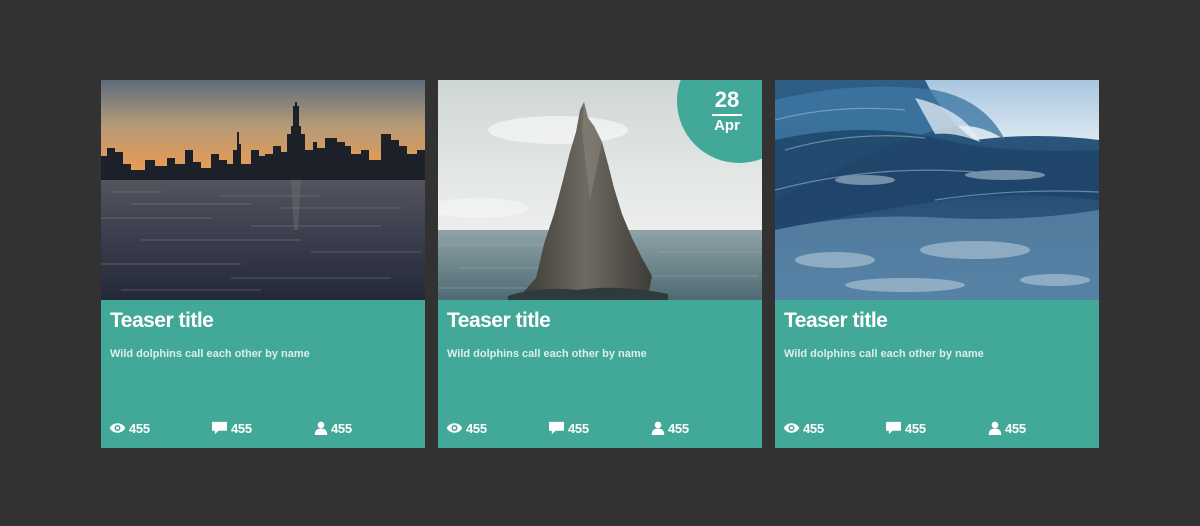  What do you see at coordinates (937, 190) in the screenshot?
I see `card-image-ocean-wave` at bounding box center [937, 190].